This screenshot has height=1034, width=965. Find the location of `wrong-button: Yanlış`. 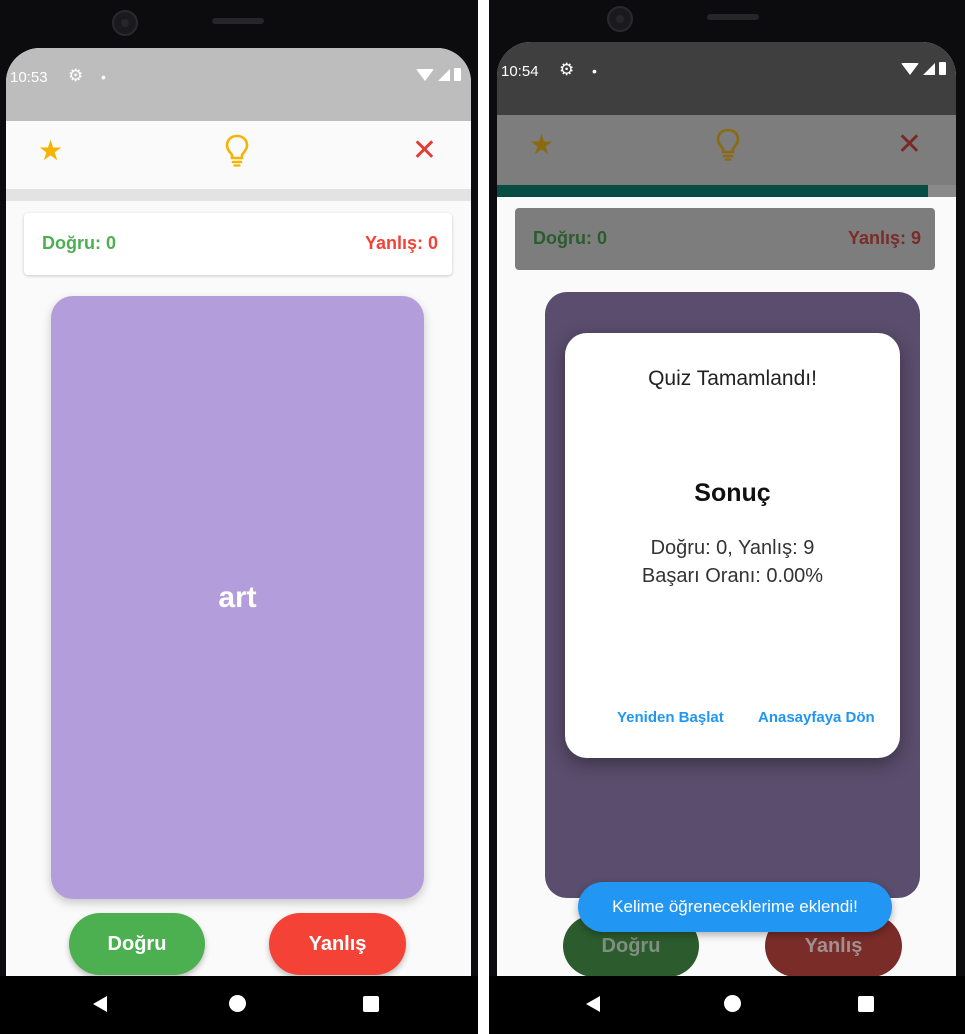

wrong-button: Yanlış is located at coordinates (337, 944).